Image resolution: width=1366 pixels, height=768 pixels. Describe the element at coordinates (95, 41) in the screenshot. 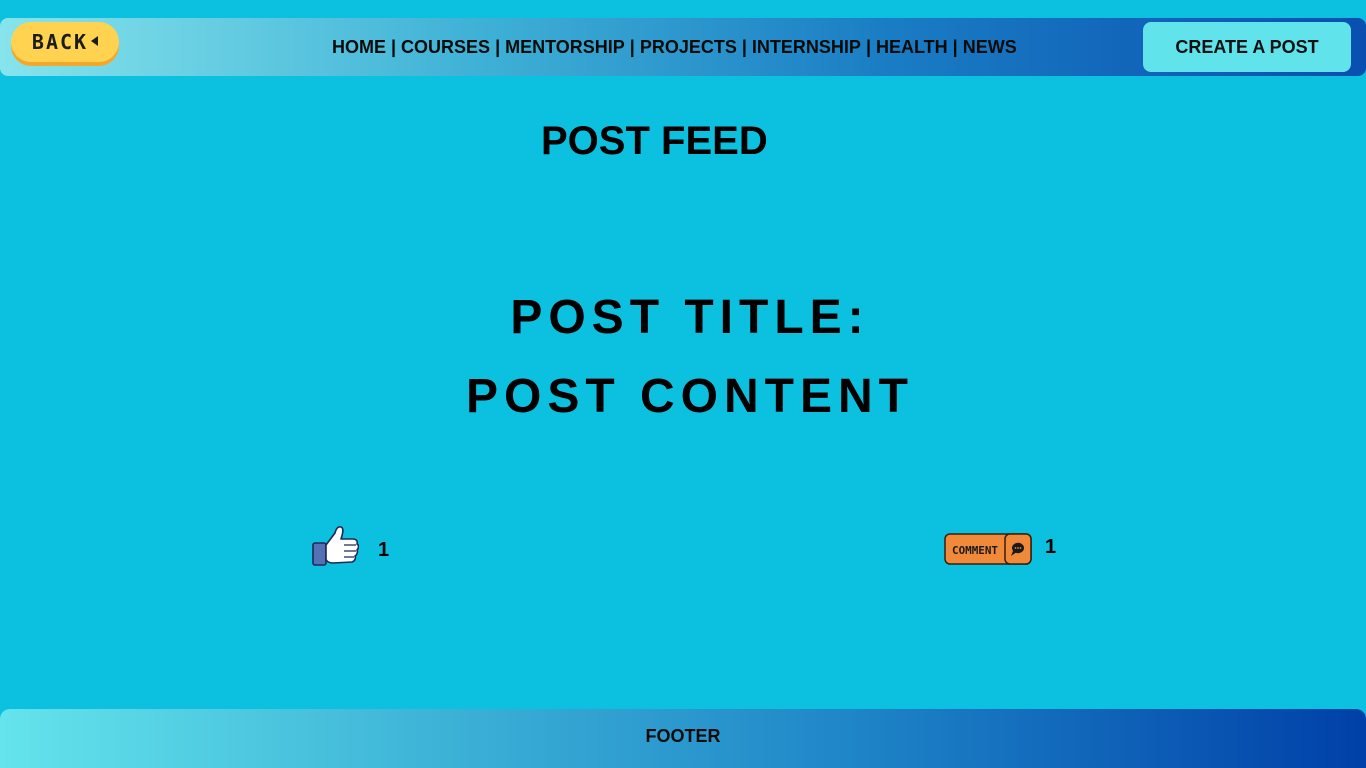

I see `chevron-left-icon` at that location.